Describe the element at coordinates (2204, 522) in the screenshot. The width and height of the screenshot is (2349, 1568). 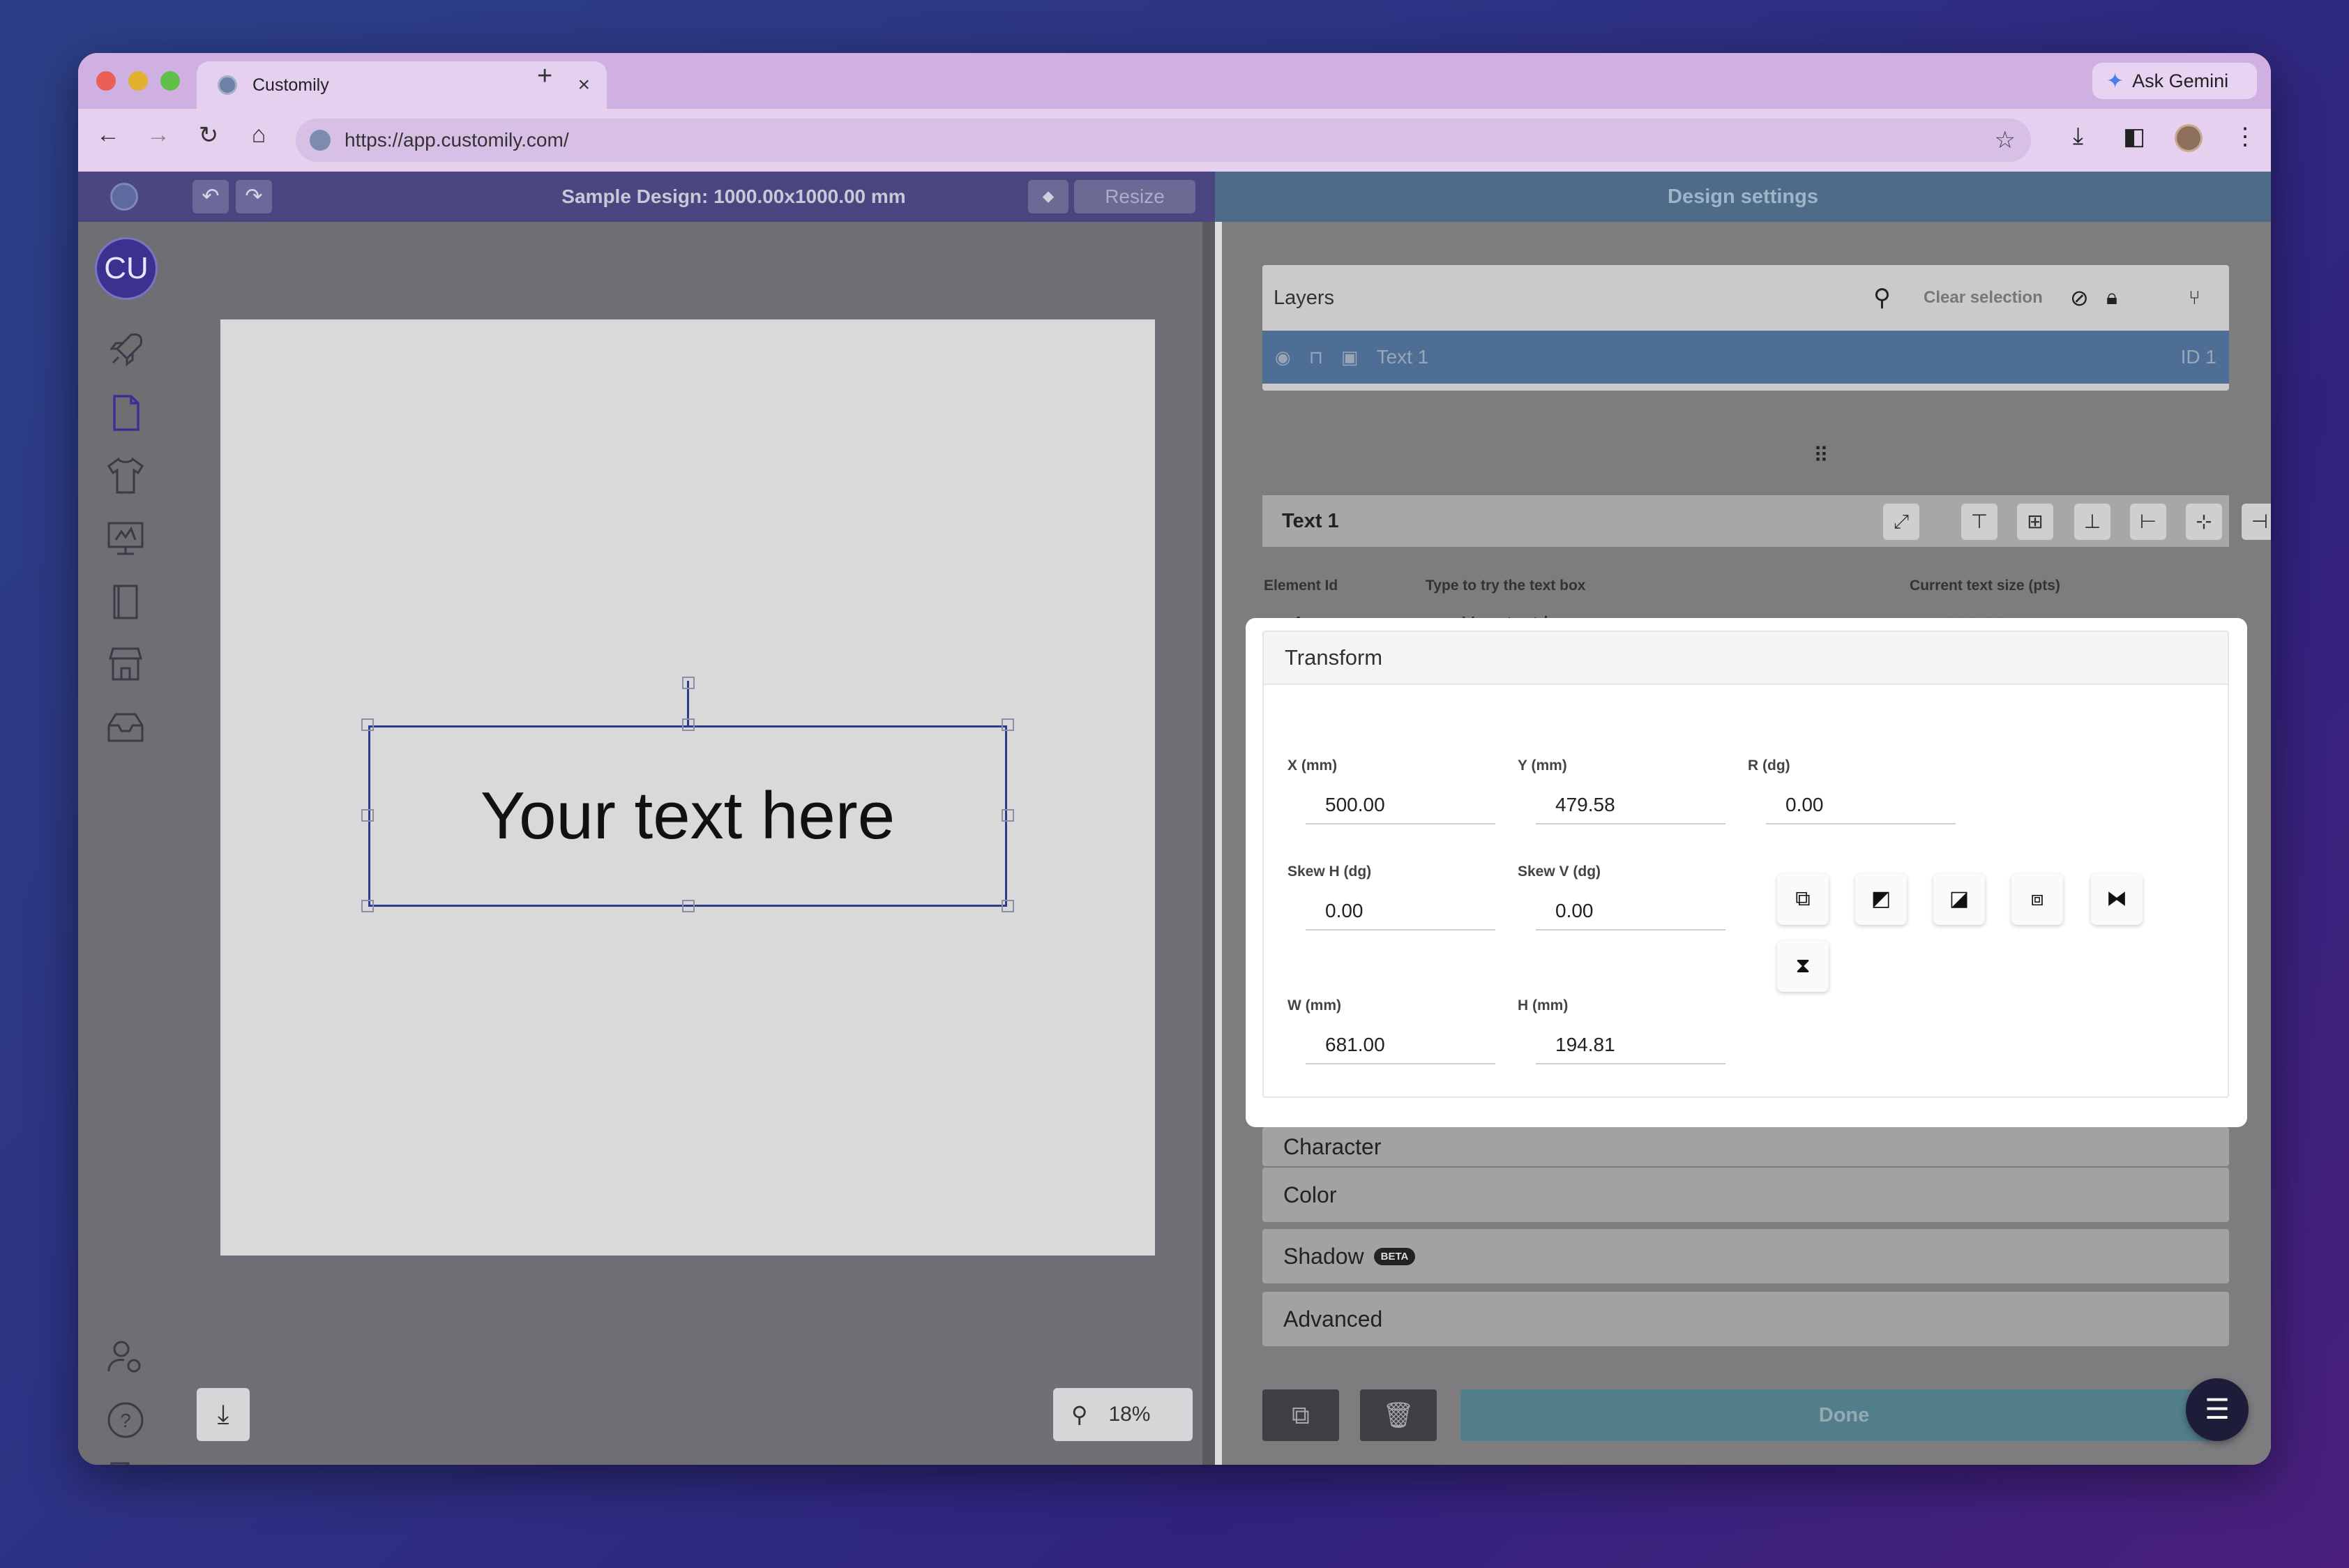
I see `align-center-icon: ⊹` at that location.